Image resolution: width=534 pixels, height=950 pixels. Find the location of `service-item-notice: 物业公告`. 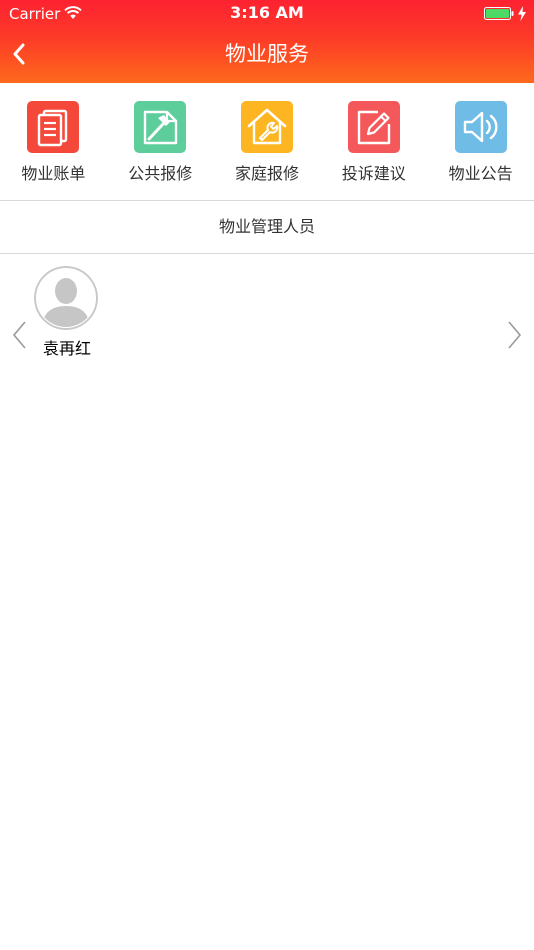

service-item-notice: 物业公告 is located at coordinates (480, 141).